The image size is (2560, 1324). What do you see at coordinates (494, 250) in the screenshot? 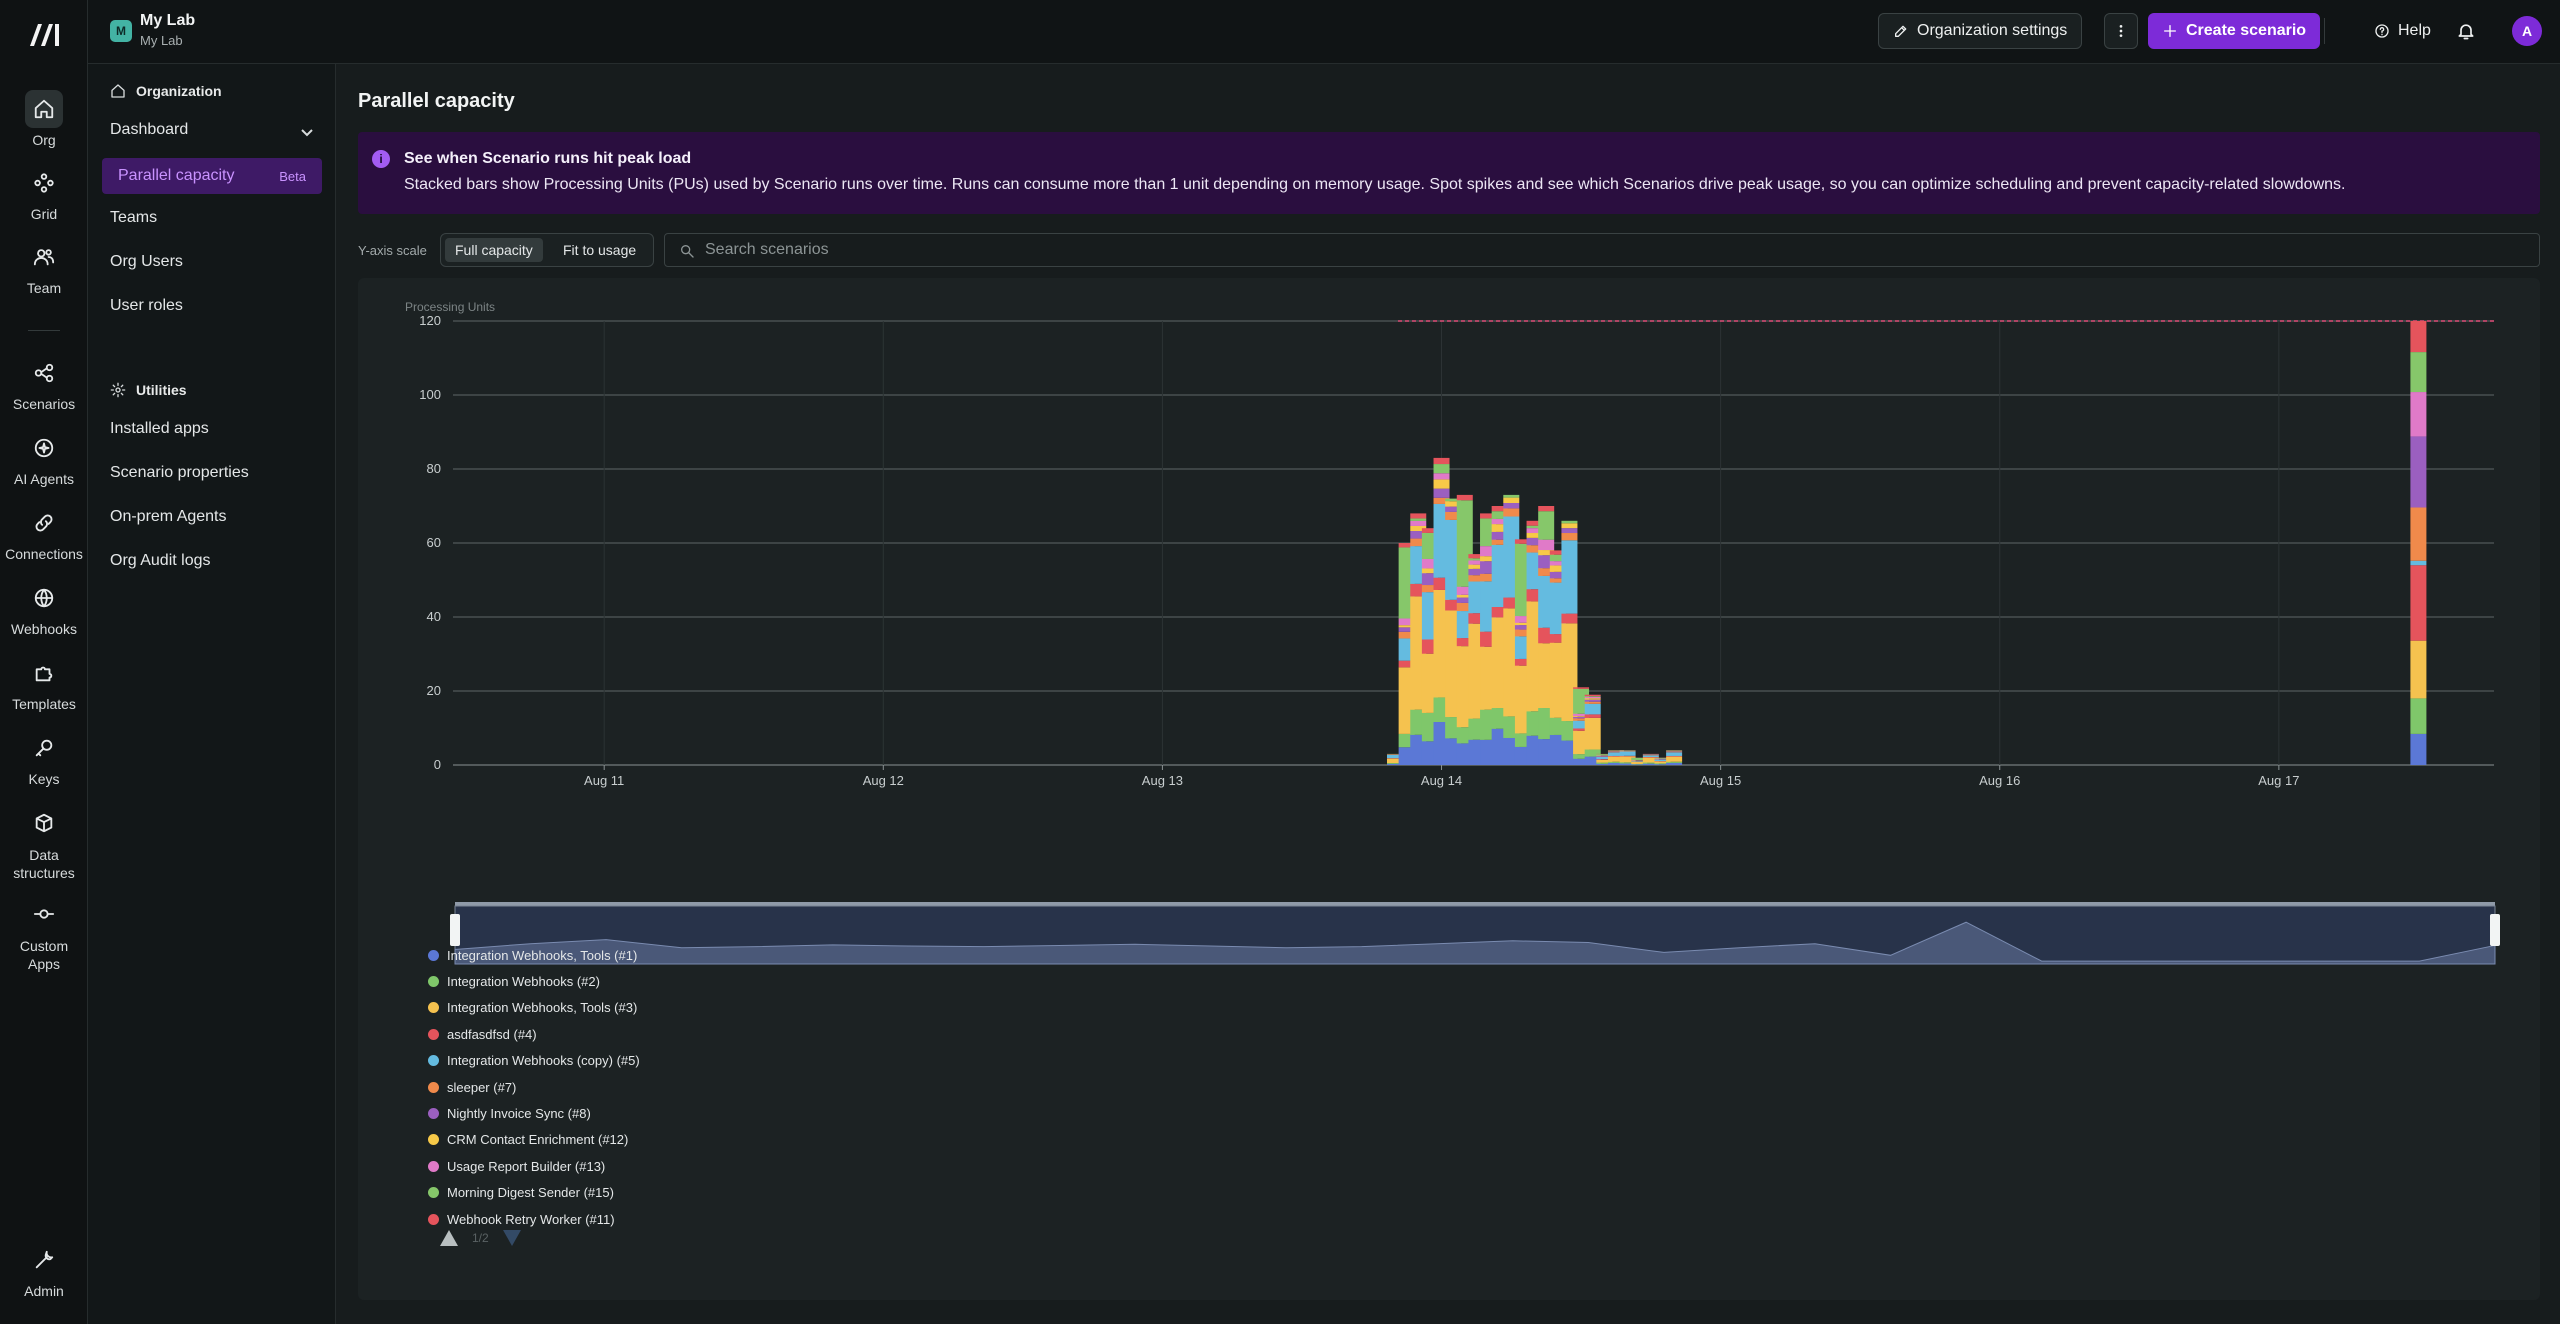
I see `full-capacity-option: Full capacity` at bounding box center [494, 250].